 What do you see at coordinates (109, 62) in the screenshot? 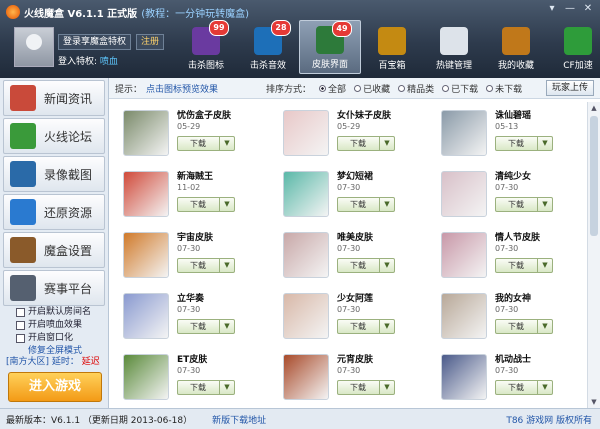
I see `privilege-value: 喷血` at bounding box center [109, 62].